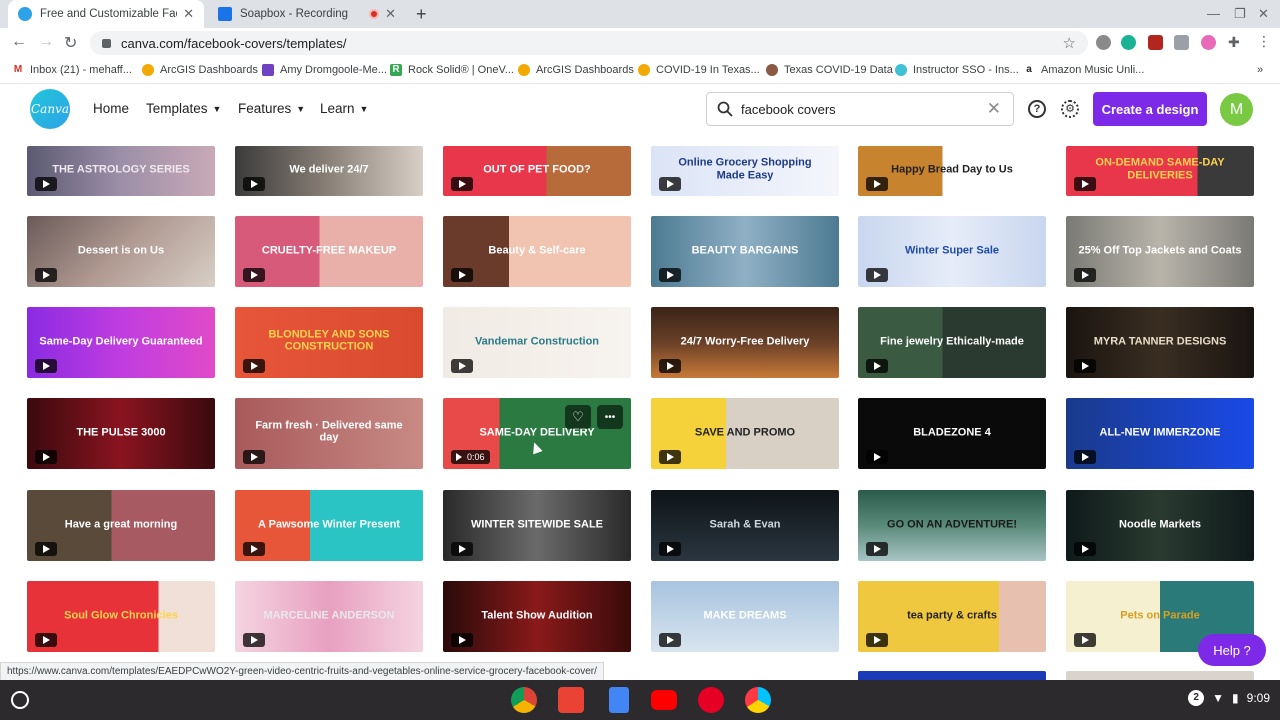 The image size is (1280, 720). I want to click on tab-canva: Free and Customizable Faceboo ✕, so click(106, 14).